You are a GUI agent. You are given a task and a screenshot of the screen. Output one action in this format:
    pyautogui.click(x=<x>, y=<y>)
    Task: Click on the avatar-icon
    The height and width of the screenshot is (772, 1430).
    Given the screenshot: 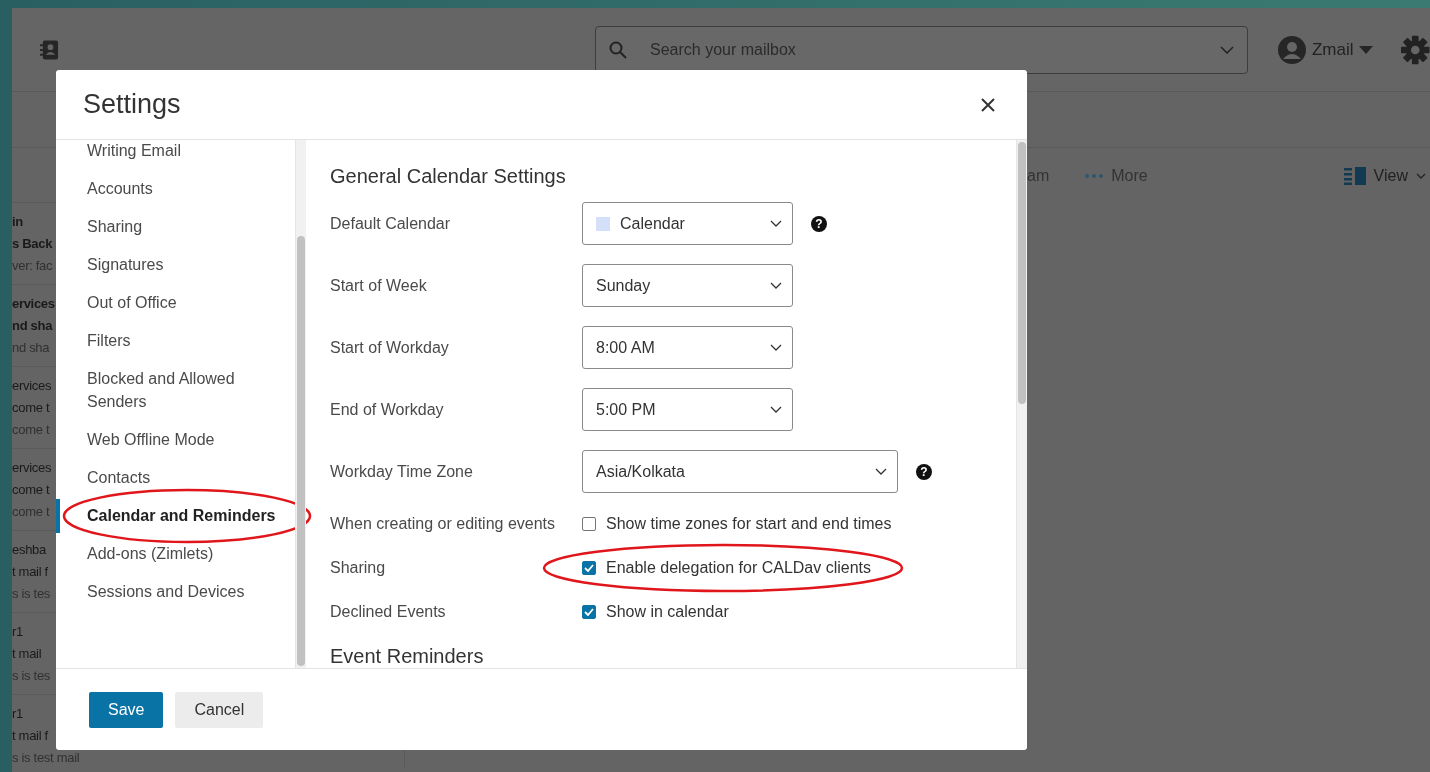 What is the action you would take?
    pyautogui.click(x=1291, y=49)
    